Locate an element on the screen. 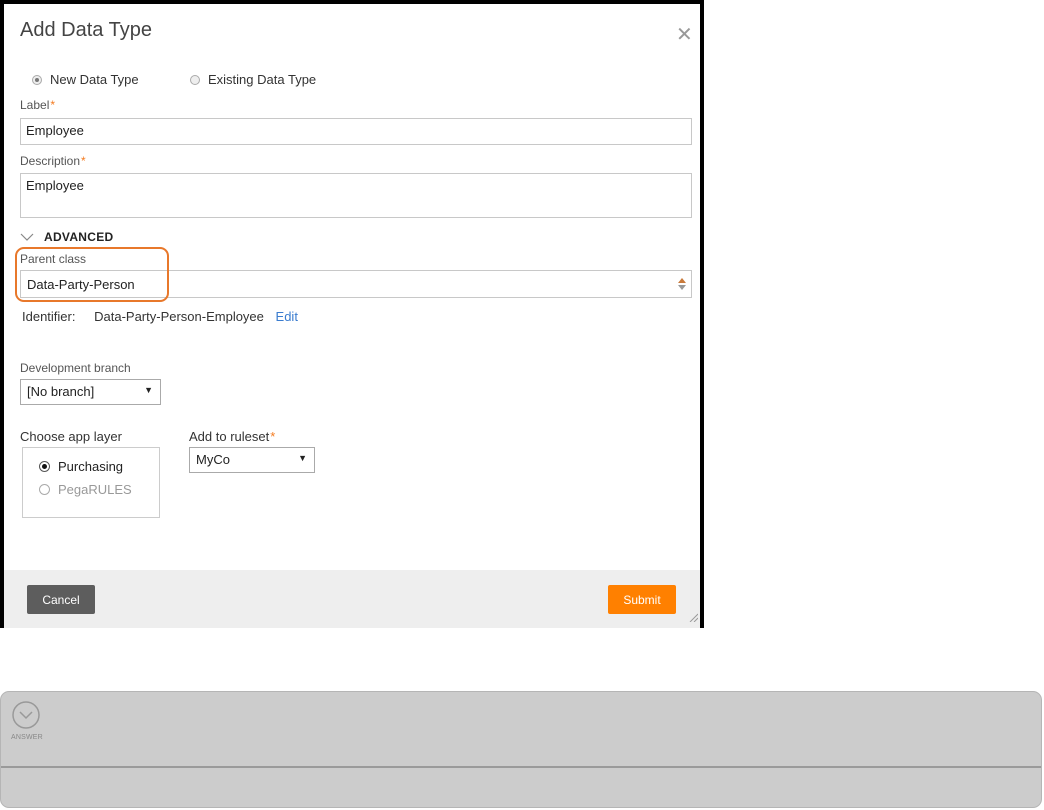 Image resolution: width=1044 pixels, height=810 pixels. label-text: Label is located at coordinates (35, 105).